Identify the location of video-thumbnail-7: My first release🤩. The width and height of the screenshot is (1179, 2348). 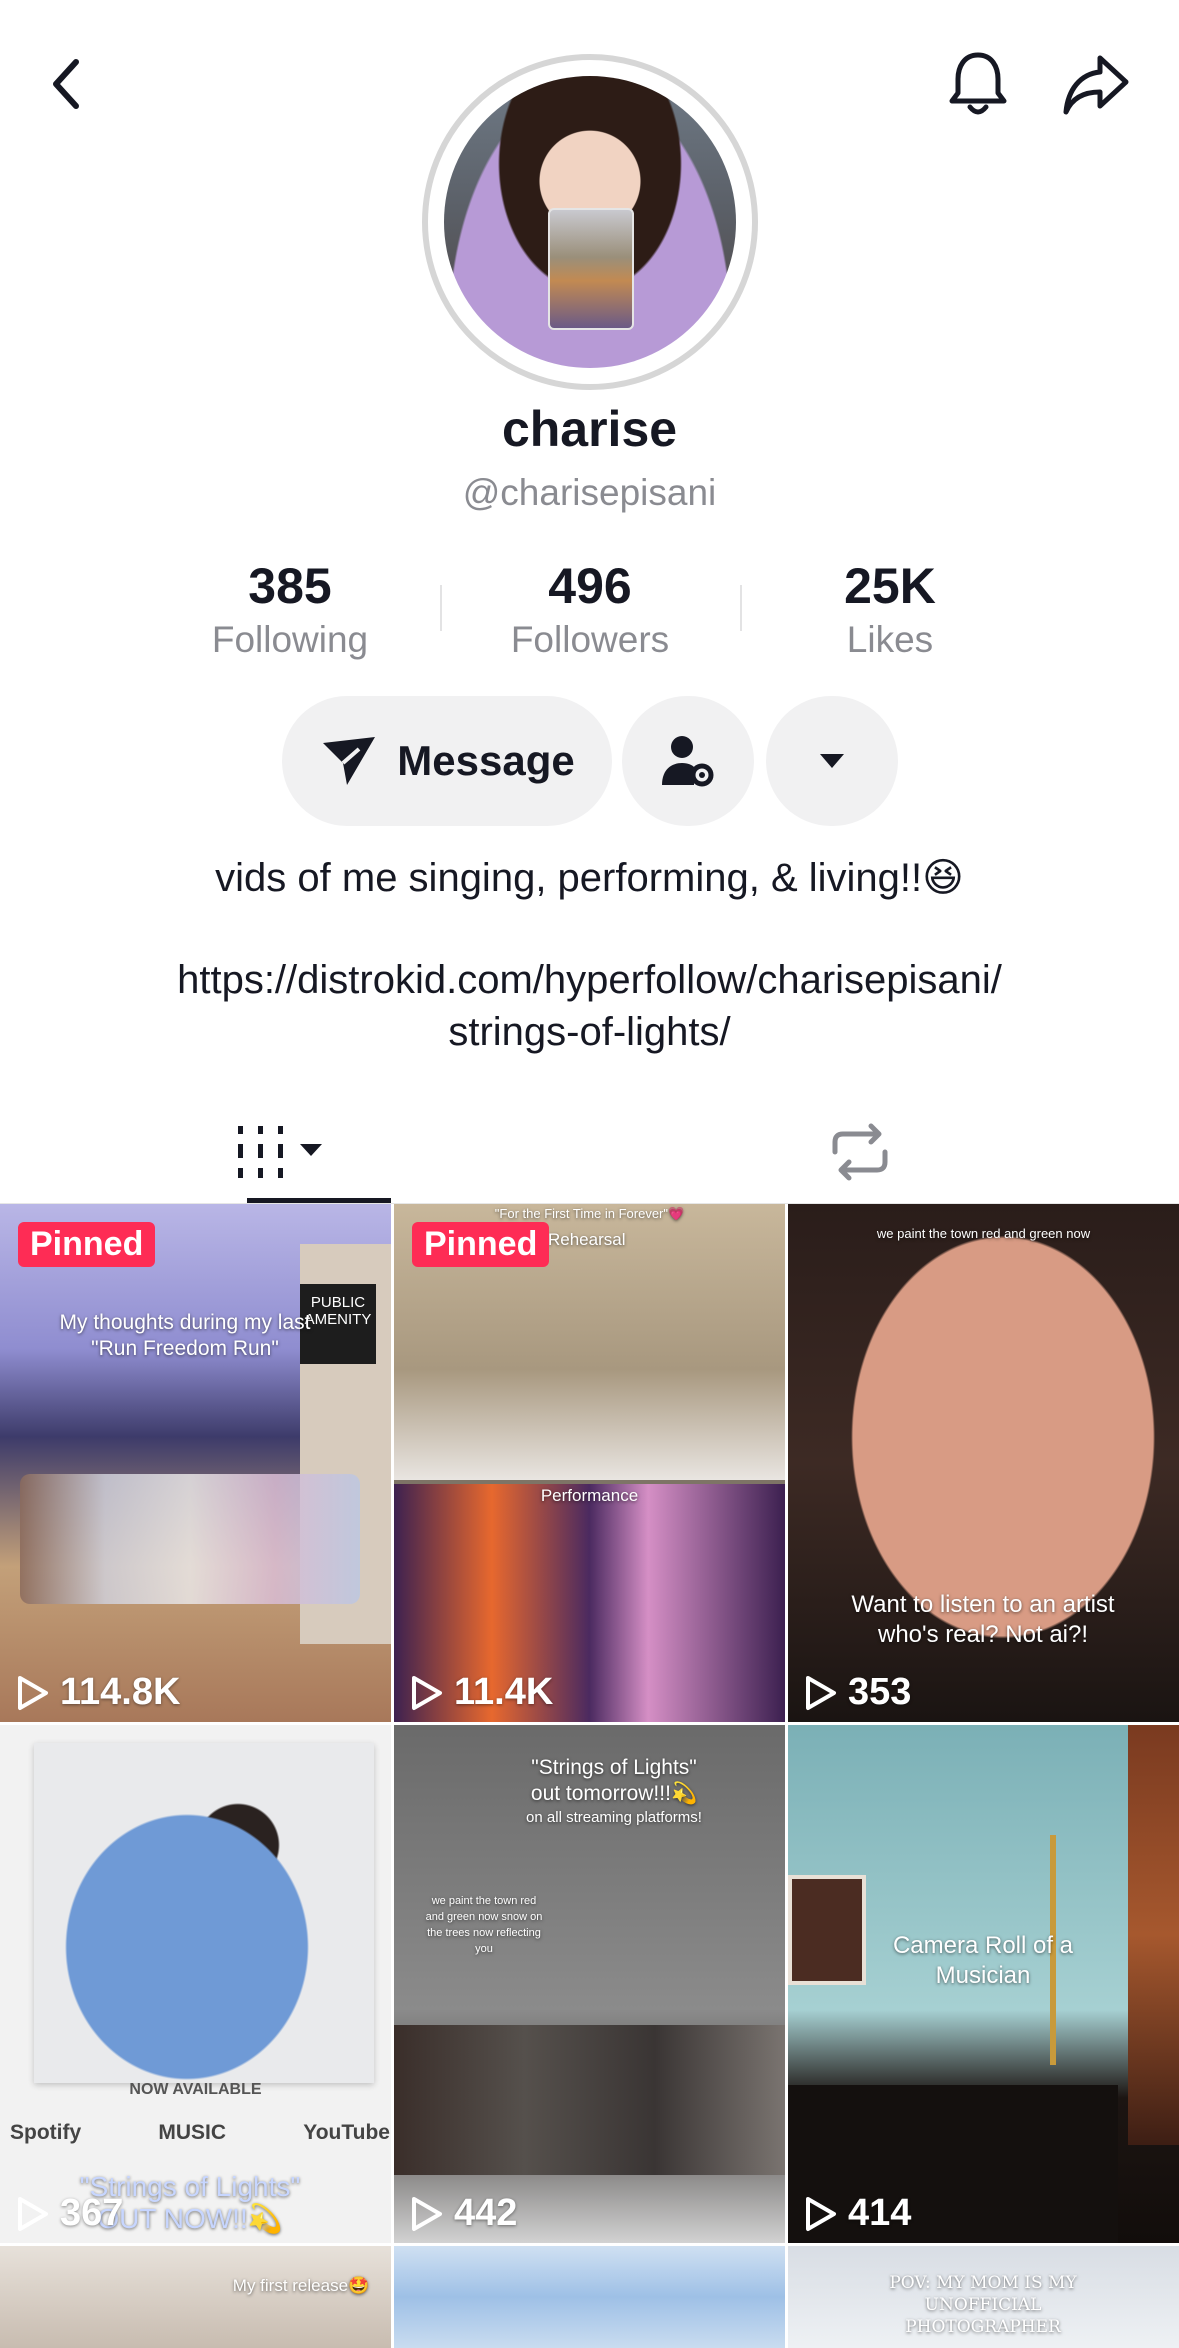
(195, 2297).